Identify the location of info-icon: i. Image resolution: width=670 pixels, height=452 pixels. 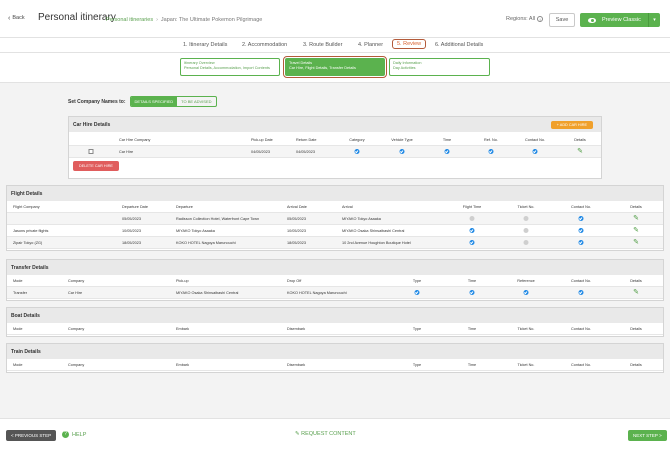
(540, 19).